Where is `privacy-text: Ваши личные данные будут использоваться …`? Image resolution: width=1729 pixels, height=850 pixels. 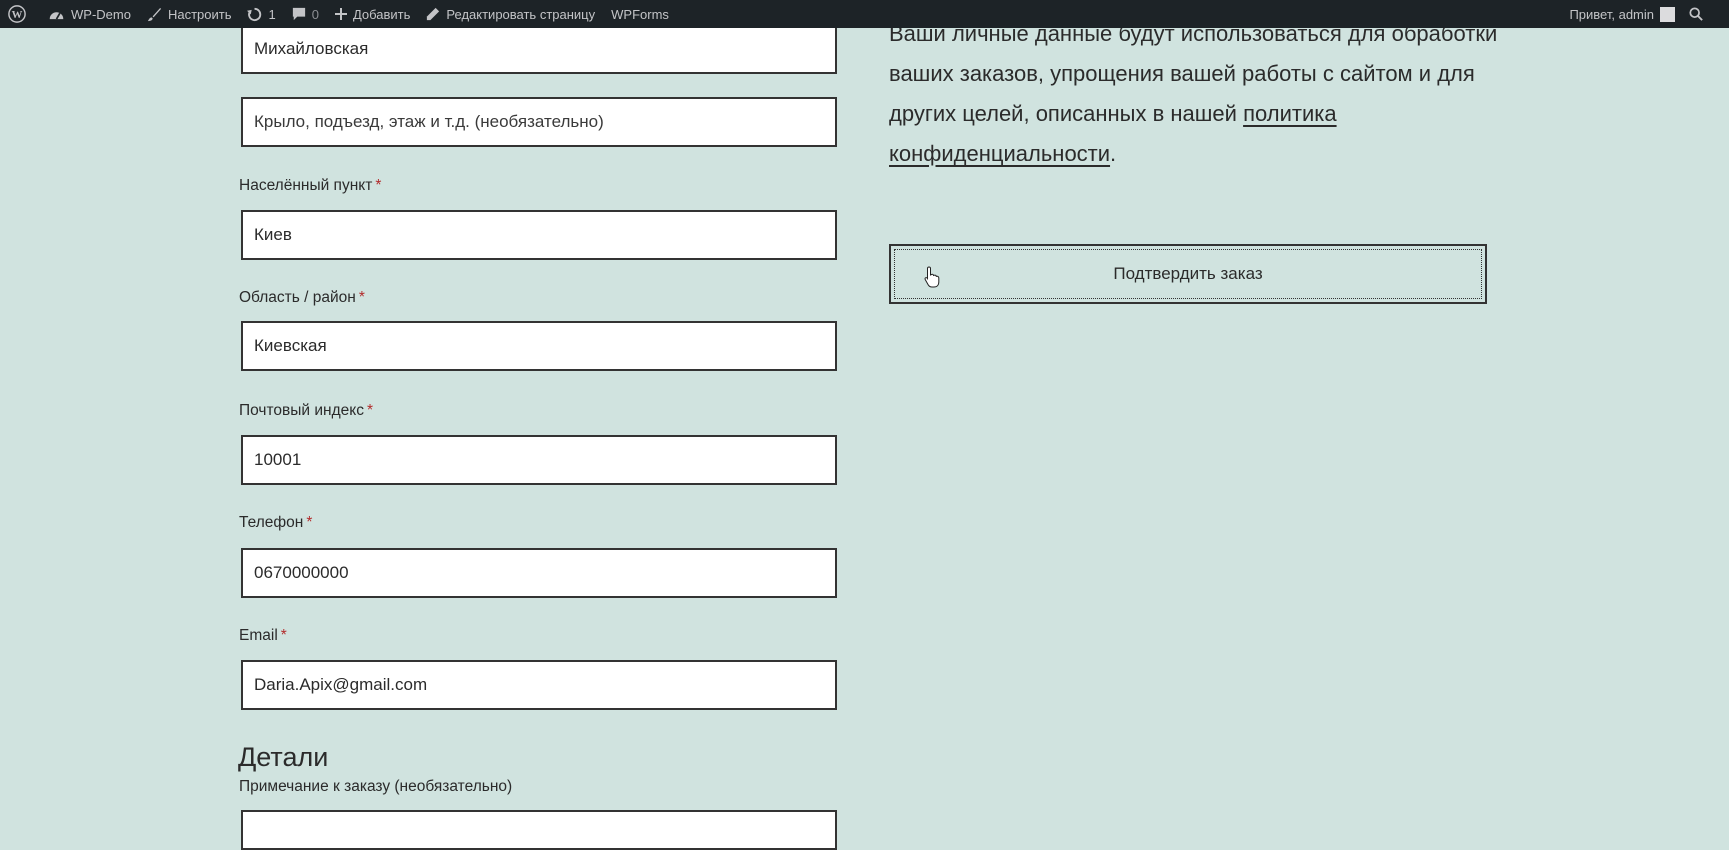 privacy-text: Ваши личные данные будут использоваться … is located at coordinates (1193, 73).